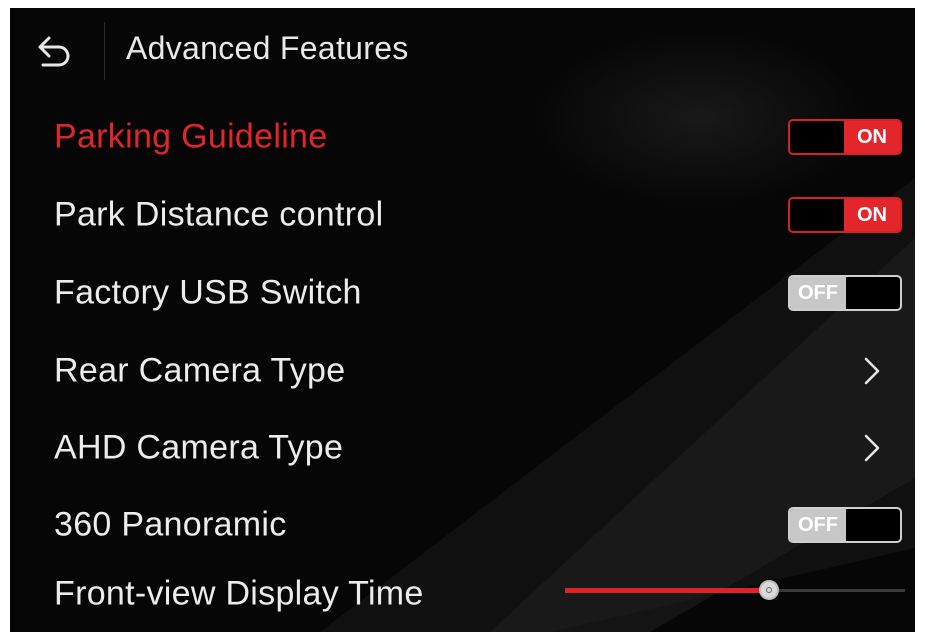 The height and width of the screenshot is (637, 925). What do you see at coordinates (462, 371) in the screenshot?
I see `setting-row-rear-camera-type: Rear Camera Type` at bounding box center [462, 371].